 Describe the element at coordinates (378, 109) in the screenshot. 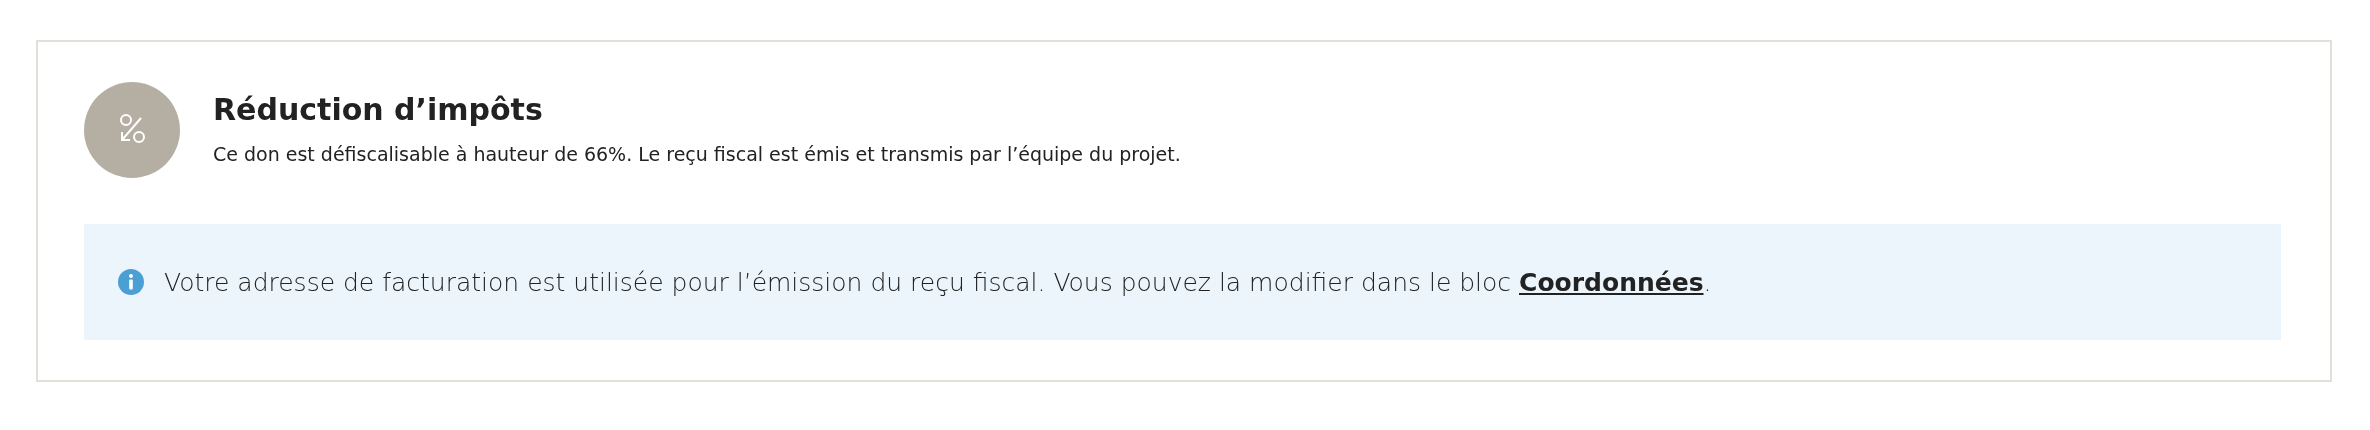

I see `section-title: Réduction d’impôts` at that location.